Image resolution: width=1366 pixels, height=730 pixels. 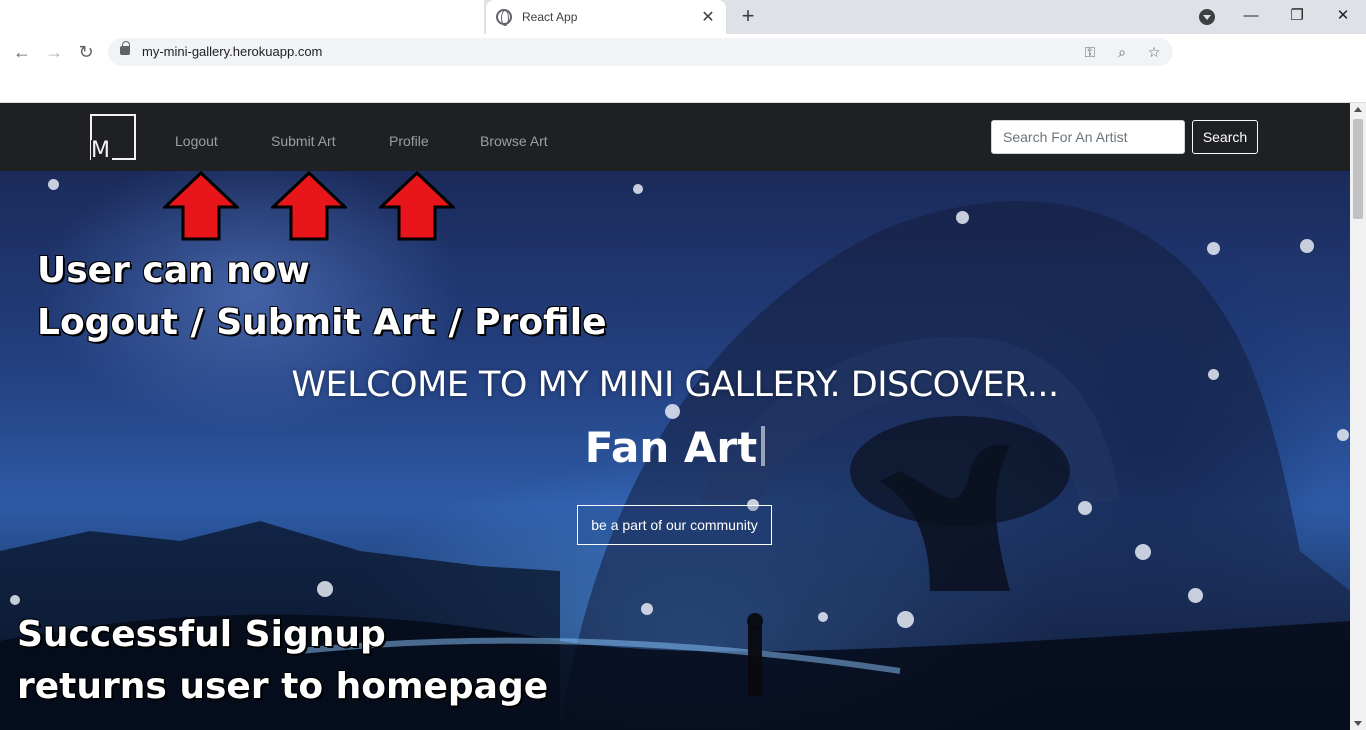 What do you see at coordinates (1343, 16) in the screenshot?
I see `window-close-button: ✕` at bounding box center [1343, 16].